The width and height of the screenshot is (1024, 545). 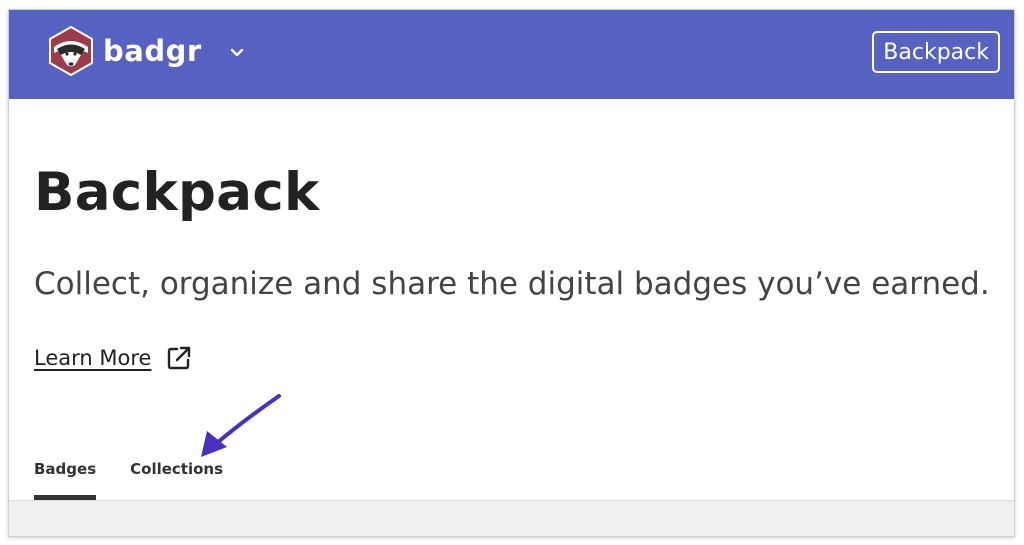 What do you see at coordinates (176, 478) in the screenshot?
I see `tab-collections: Collections` at bounding box center [176, 478].